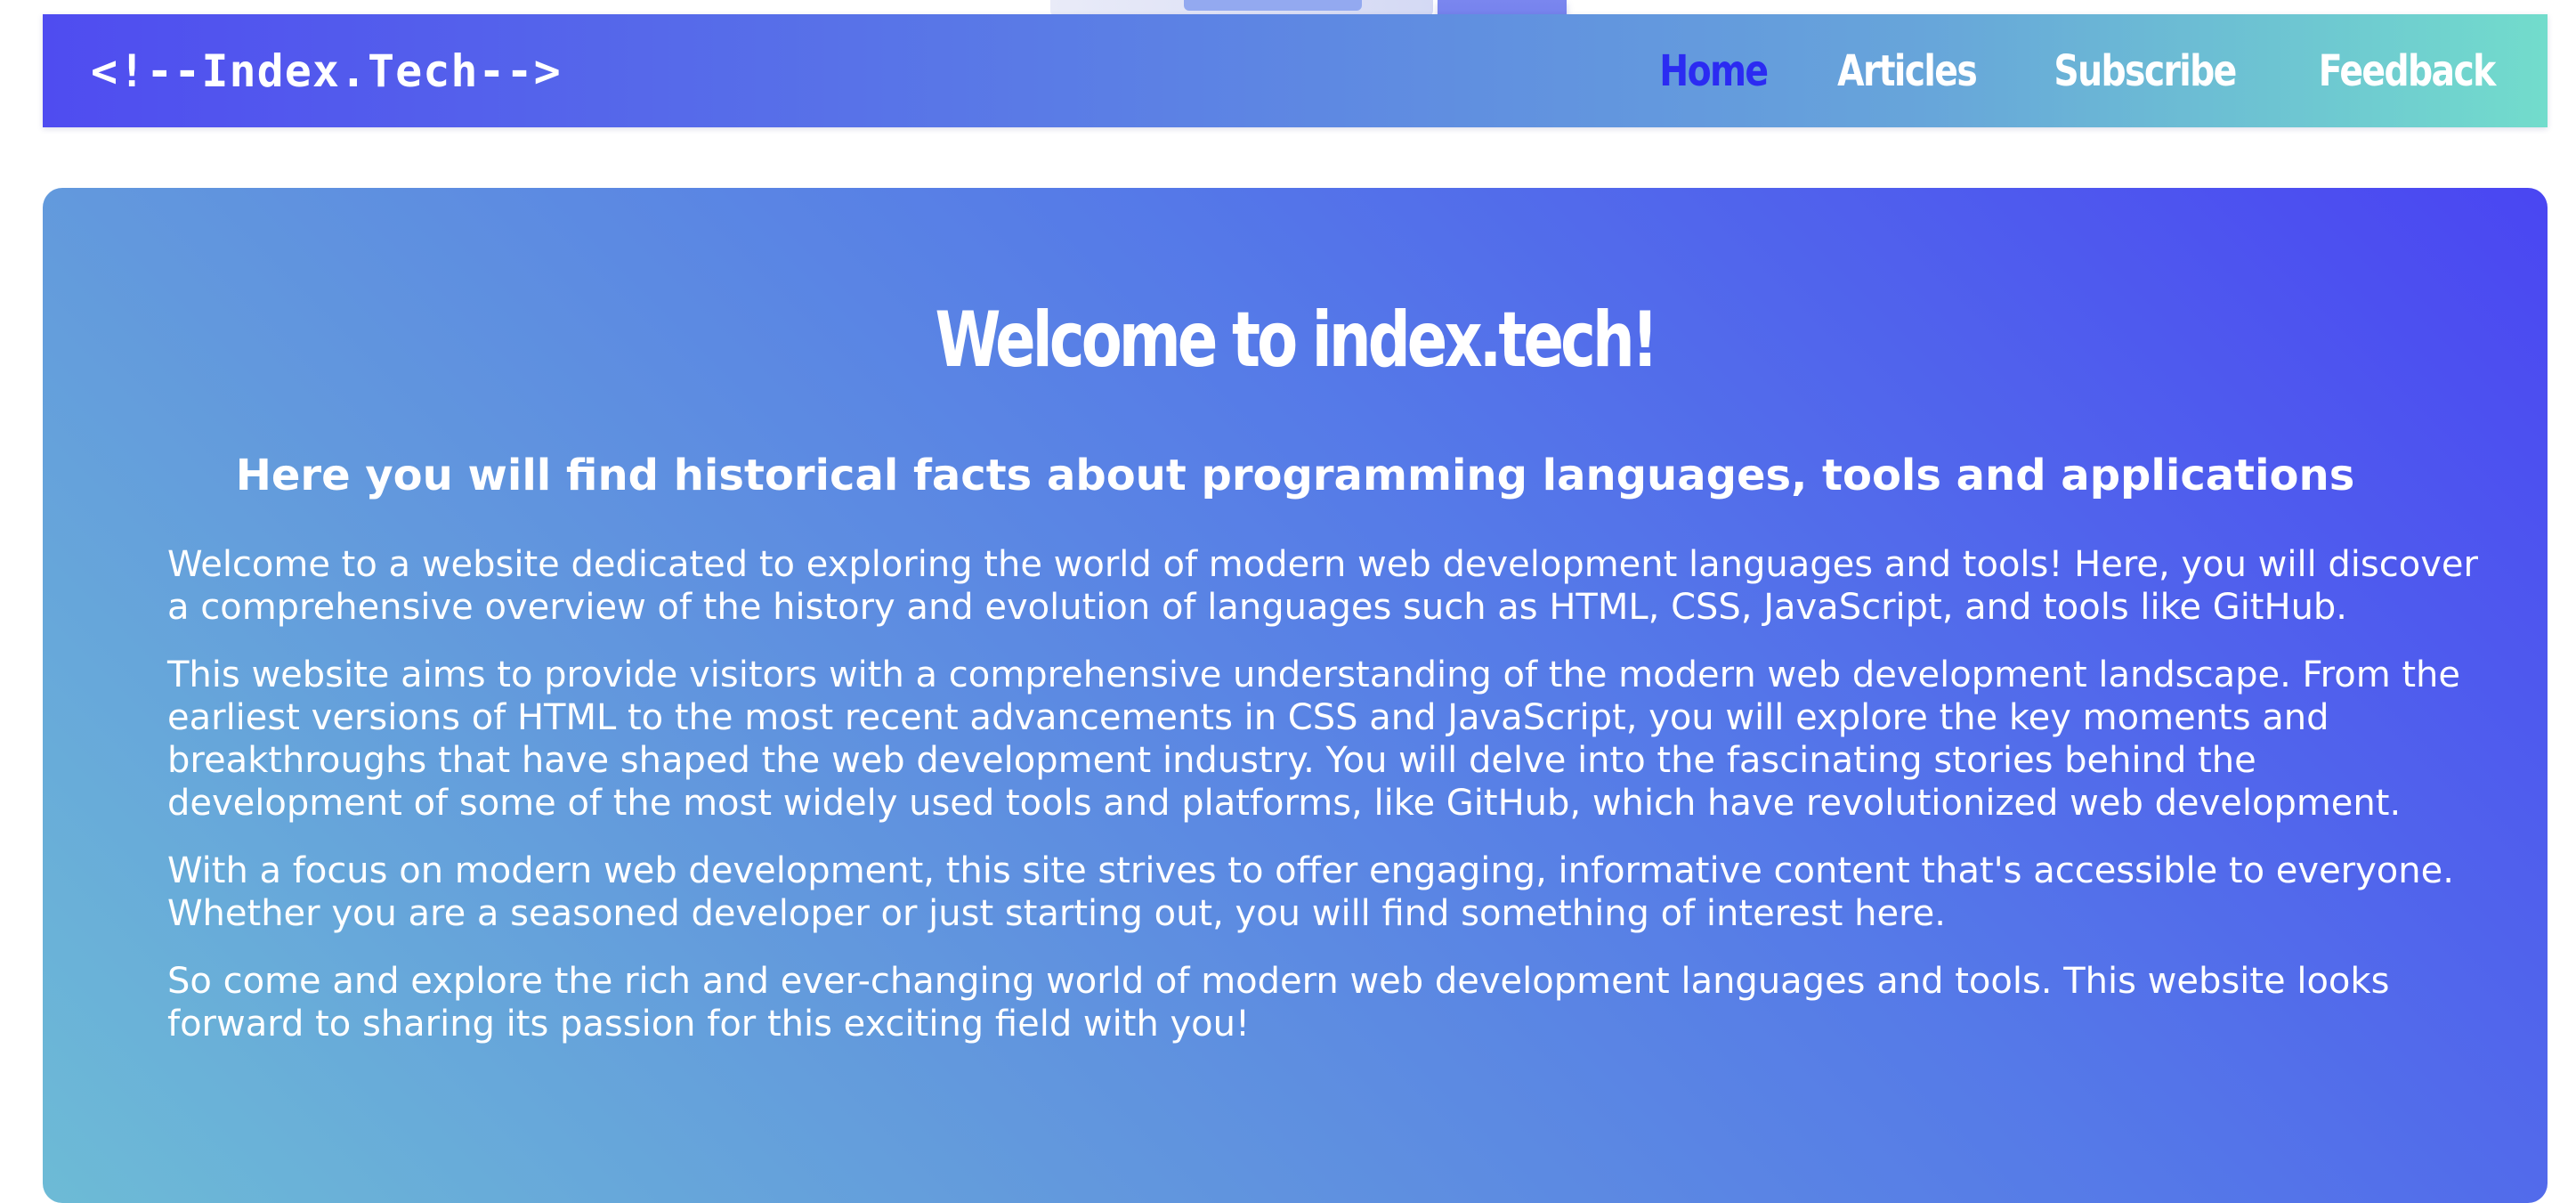 This screenshot has height=1203, width=2576. I want to click on nav-links: Home Articles Subscribe Feedback, so click(2081, 71).